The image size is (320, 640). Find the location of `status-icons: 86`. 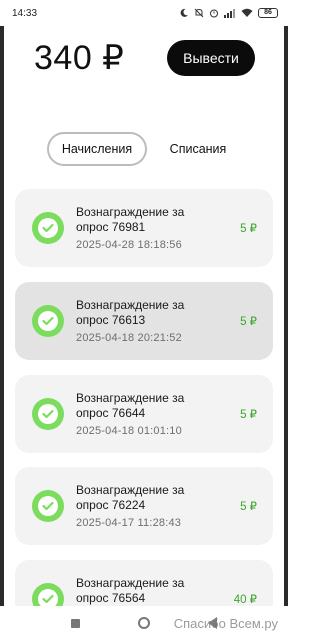

status-icons: 86 is located at coordinates (228, 13).